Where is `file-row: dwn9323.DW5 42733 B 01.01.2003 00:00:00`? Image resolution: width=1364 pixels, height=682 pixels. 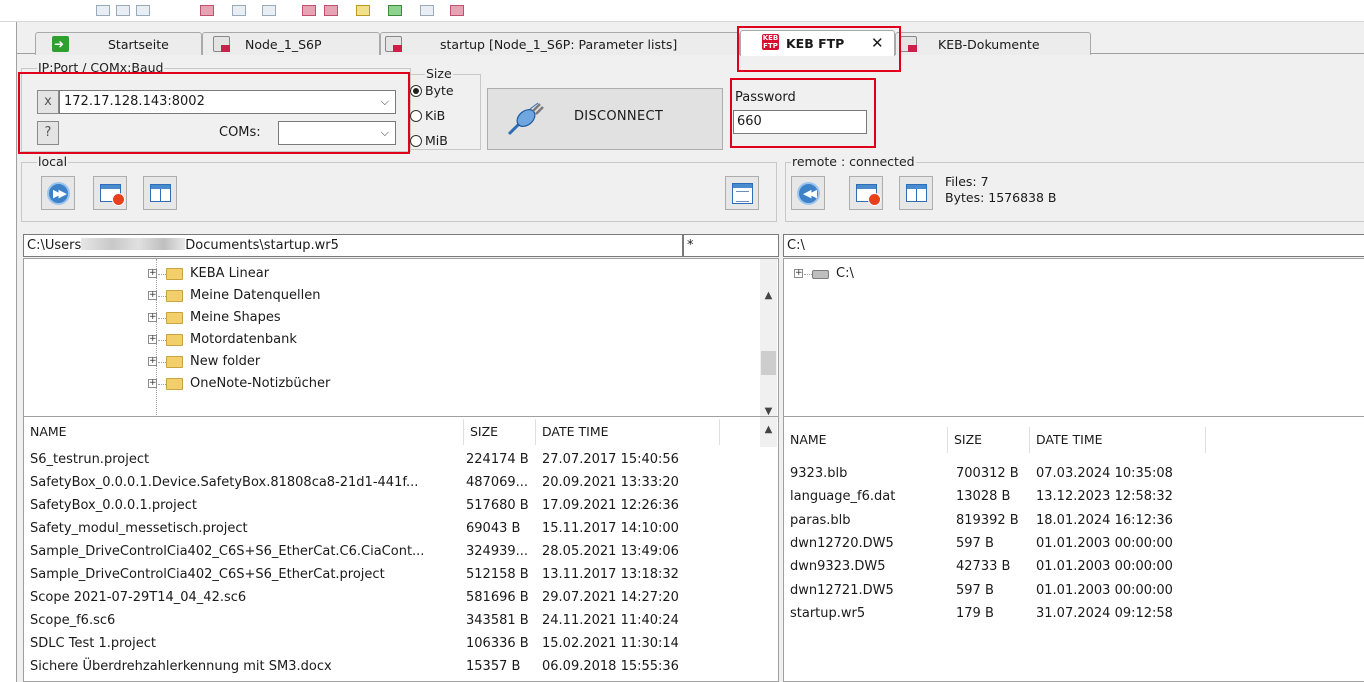
file-row: dwn9323.DW5 42733 B 01.01.2003 00:00:00 is located at coordinates (1074, 566).